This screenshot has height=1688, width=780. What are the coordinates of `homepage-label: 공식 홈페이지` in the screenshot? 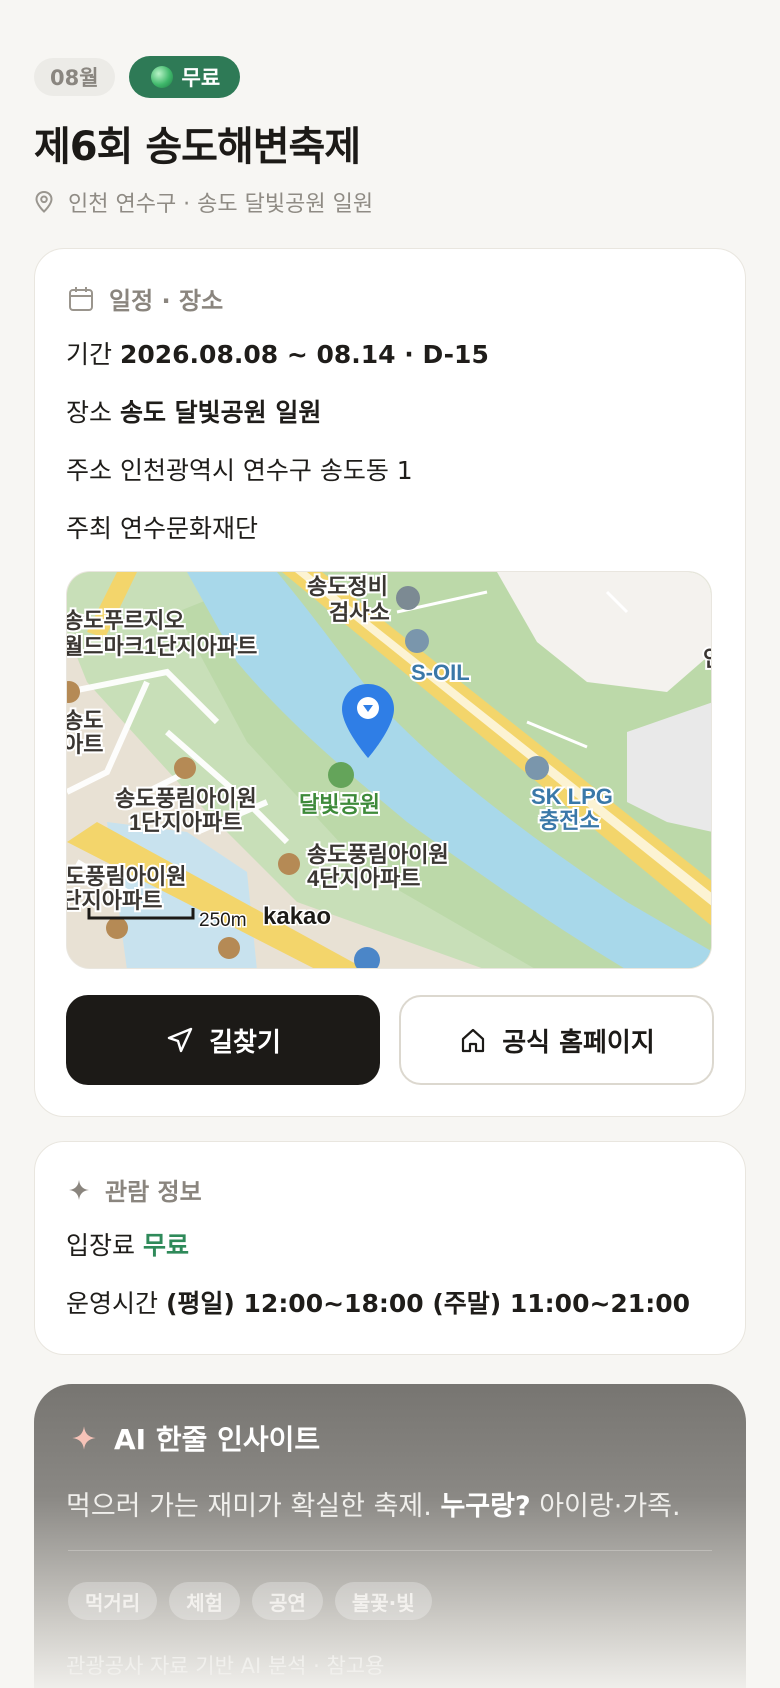 It's located at (578, 1042).